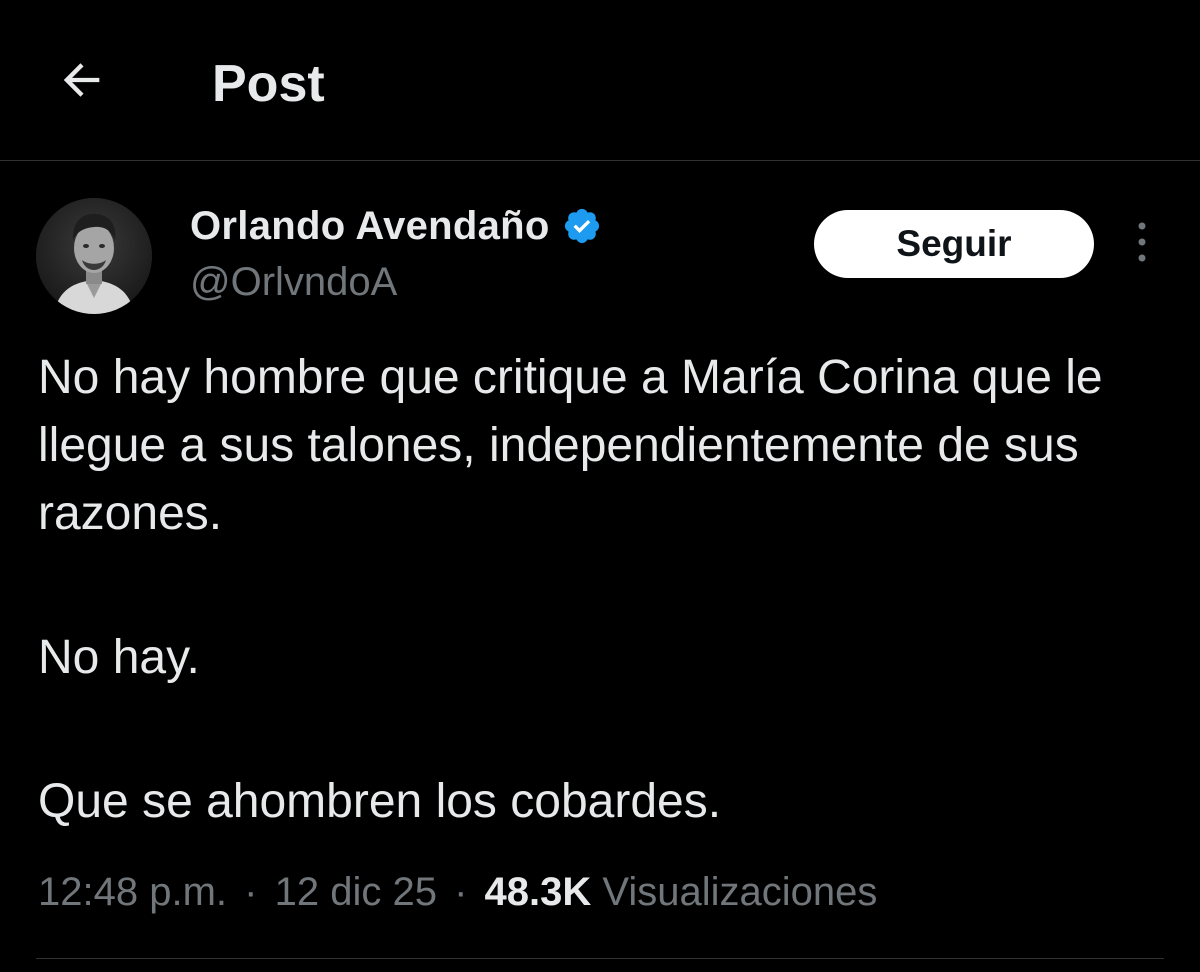 Image resolution: width=1200 pixels, height=972 pixels. Describe the element at coordinates (293, 282) in the screenshot. I see `author-handle: @OrlvndoA` at that location.